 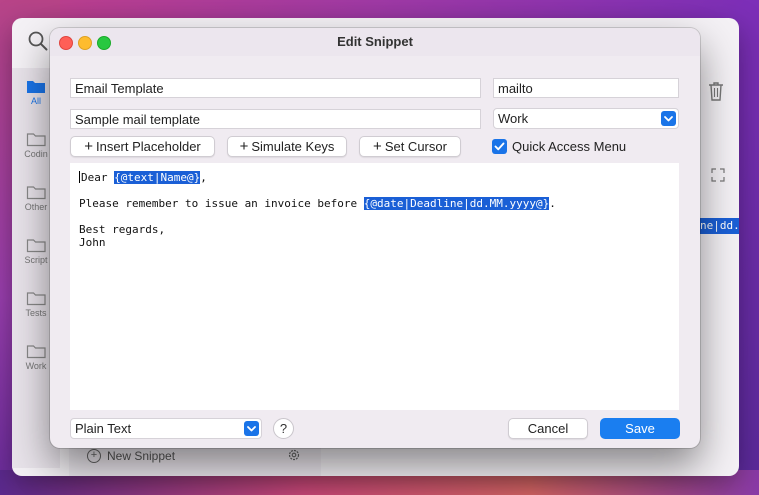 What do you see at coordinates (166, 428) in the screenshot?
I see `format-select: Plain Text` at bounding box center [166, 428].